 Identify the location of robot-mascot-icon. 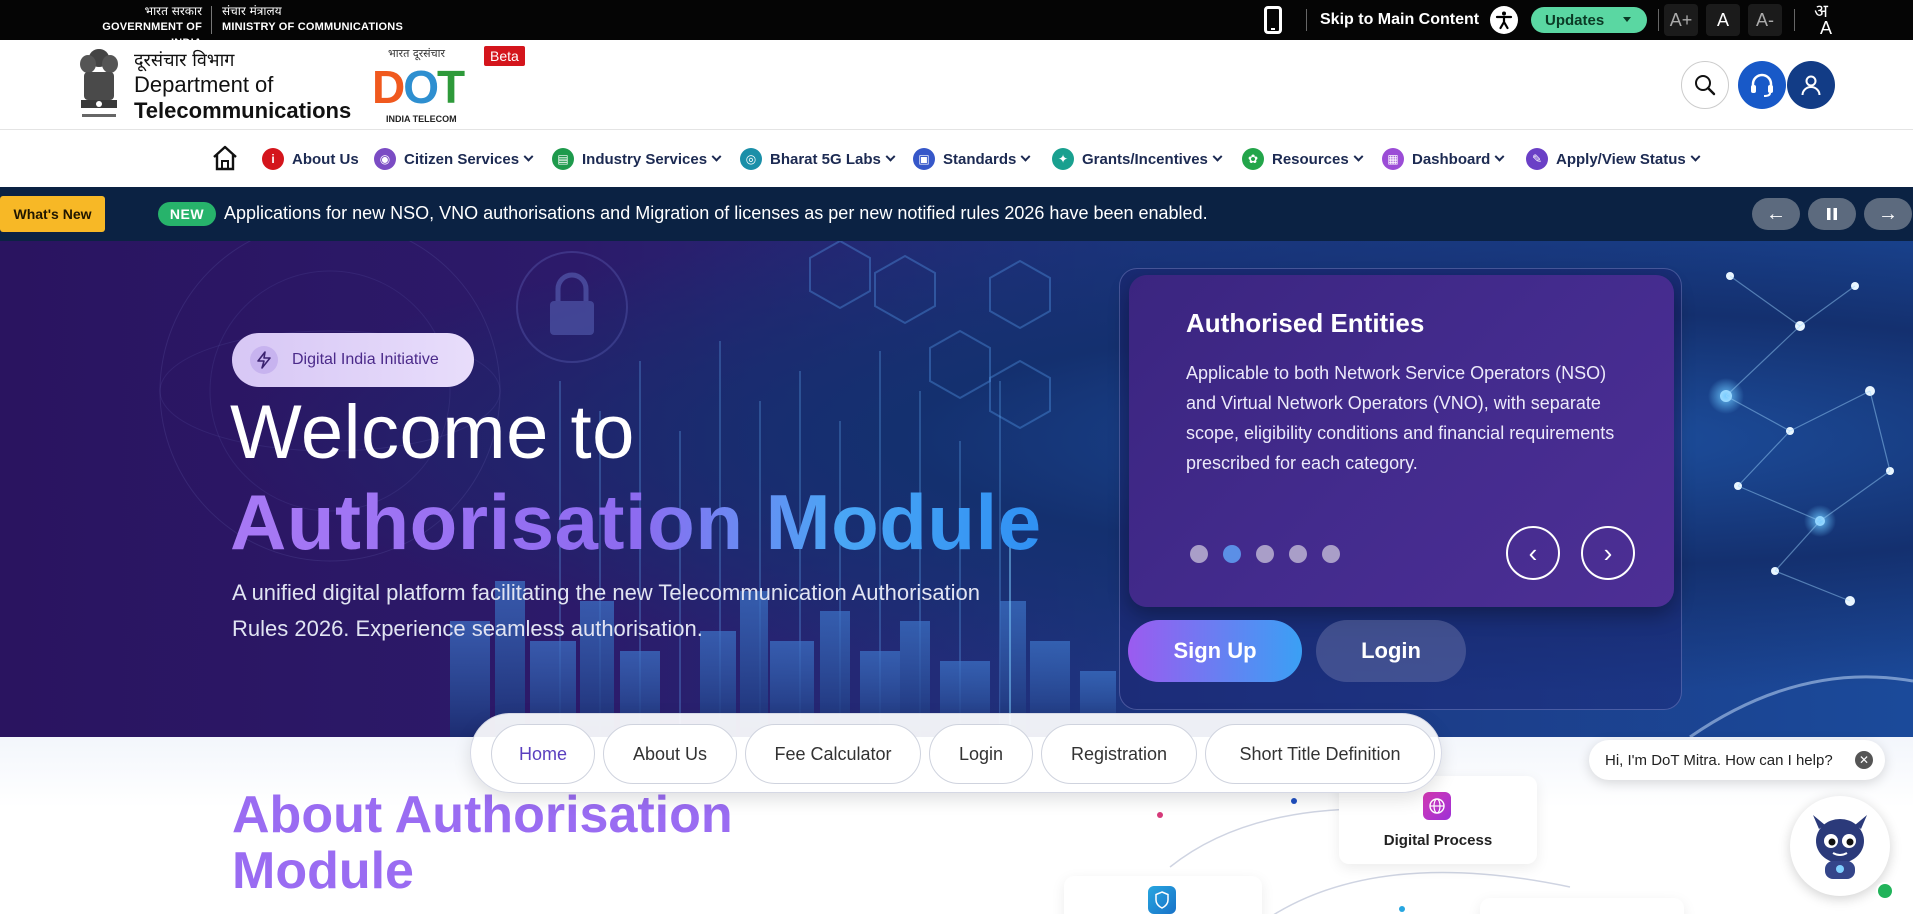
(1840, 847).